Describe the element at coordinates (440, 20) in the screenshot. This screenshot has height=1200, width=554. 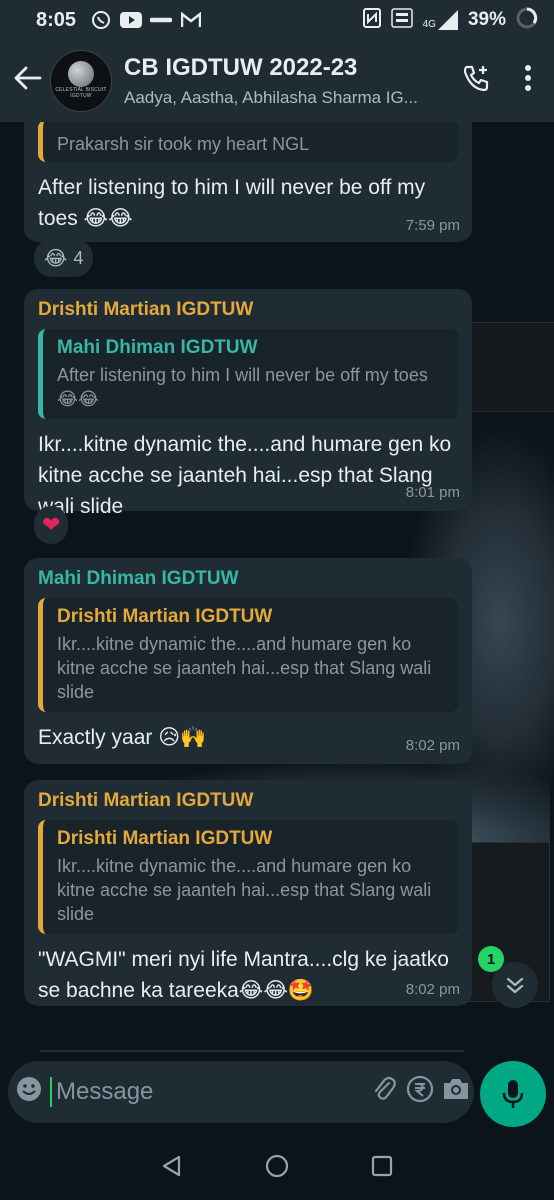
I see `signal-icon: 4G` at that location.